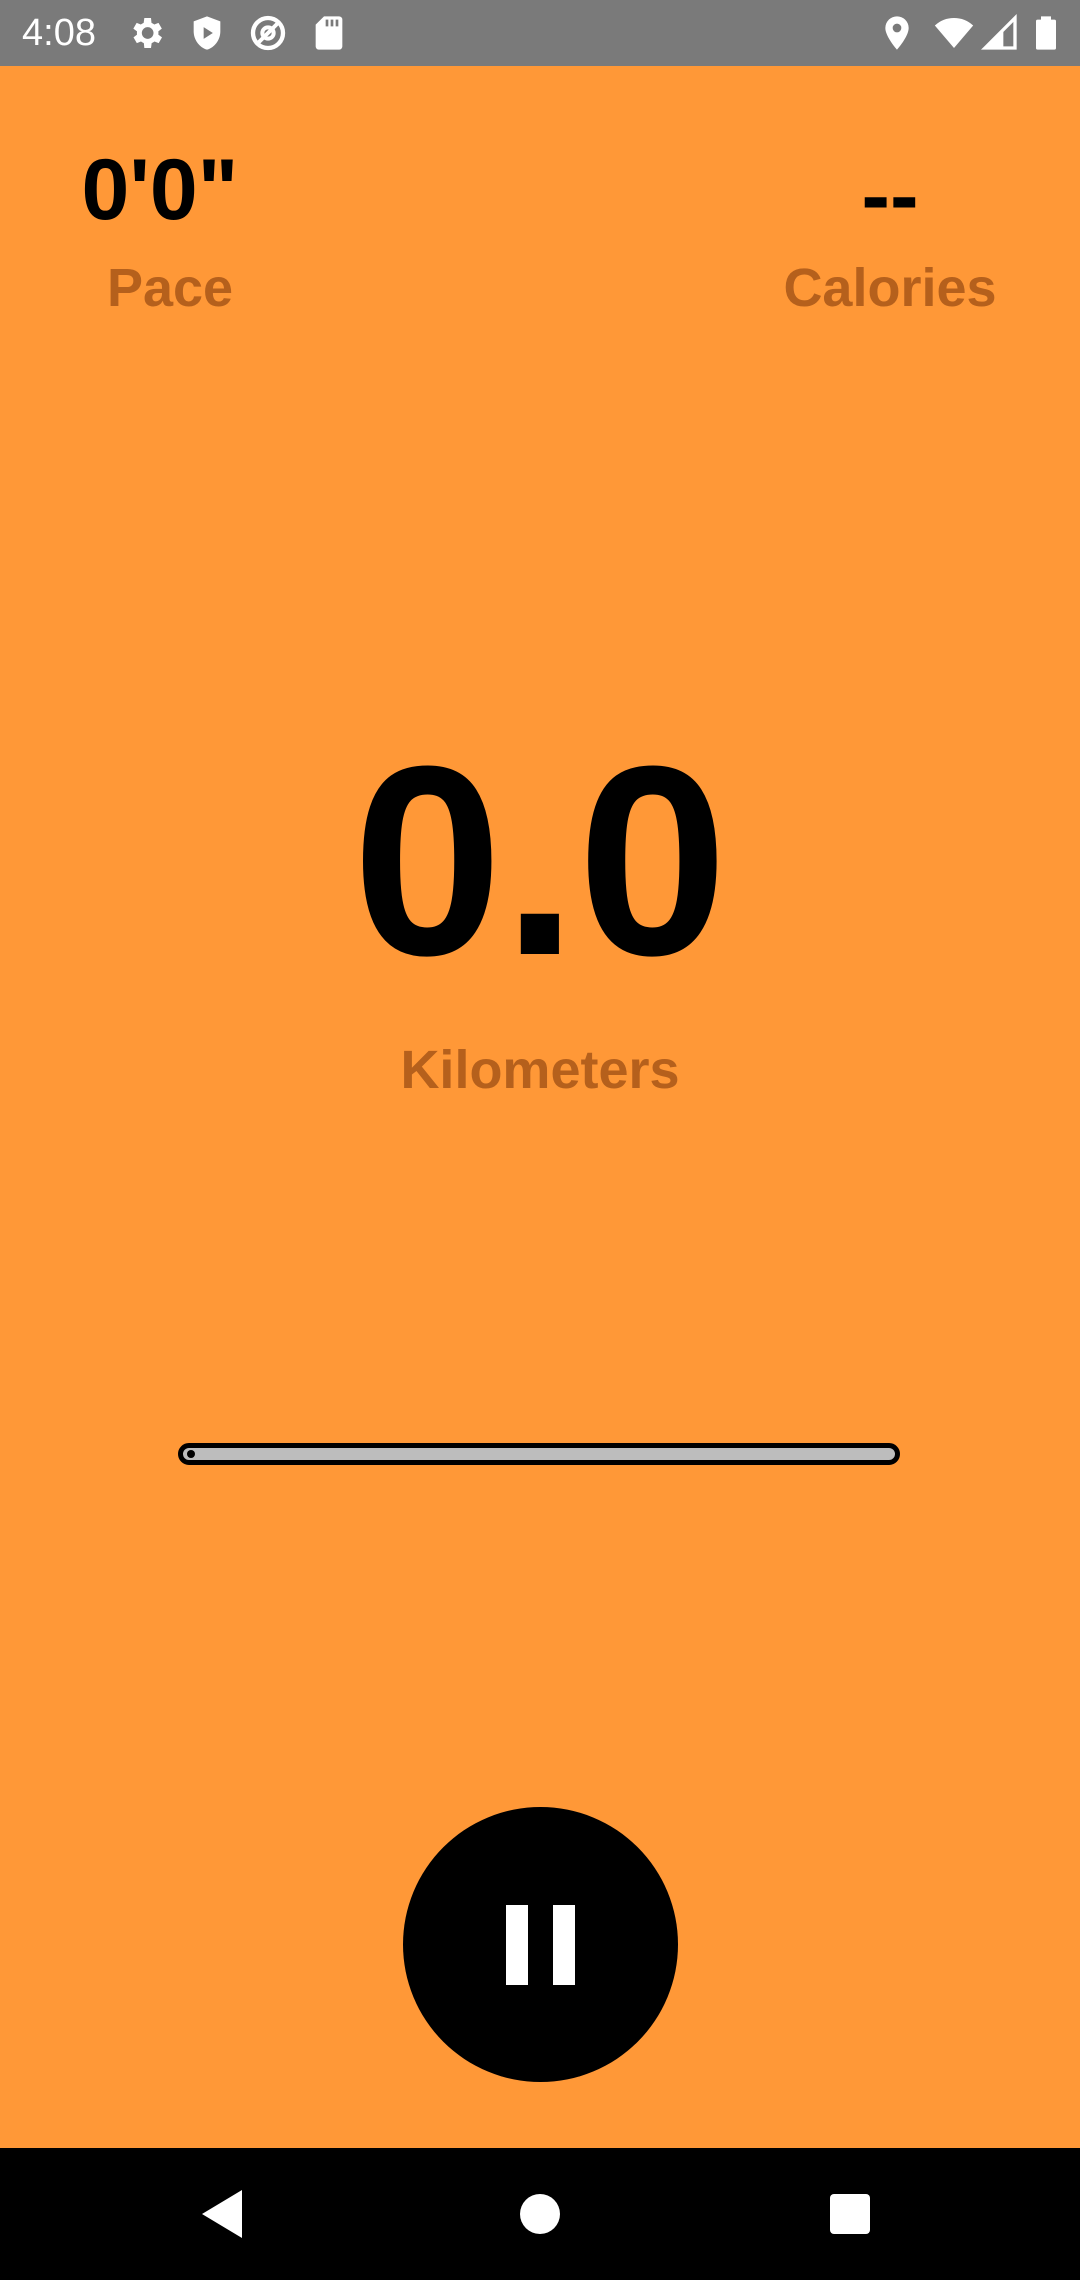 The height and width of the screenshot is (2280, 1080). What do you see at coordinates (160, 190) in the screenshot?
I see `pace-value: 0'0"` at bounding box center [160, 190].